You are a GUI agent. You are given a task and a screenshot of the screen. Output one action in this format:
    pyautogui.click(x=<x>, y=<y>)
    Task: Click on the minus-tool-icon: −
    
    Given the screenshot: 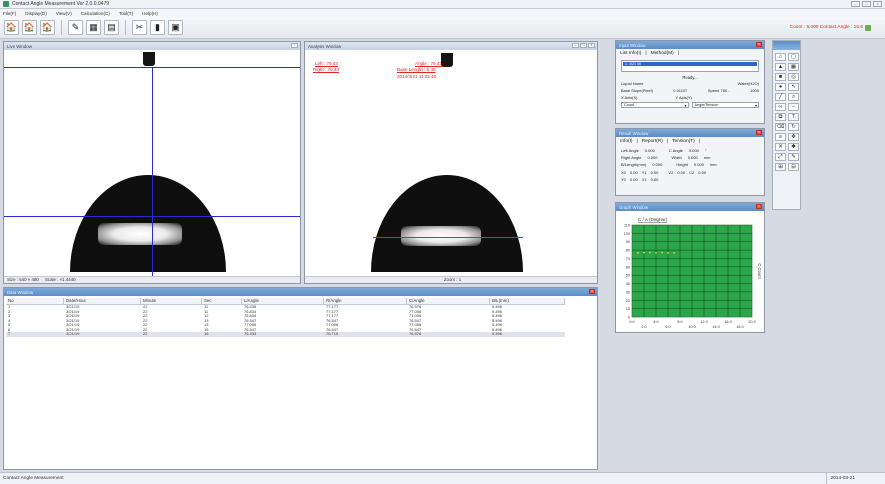 What is the action you would take?
    pyautogui.click(x=793, y=107)
    